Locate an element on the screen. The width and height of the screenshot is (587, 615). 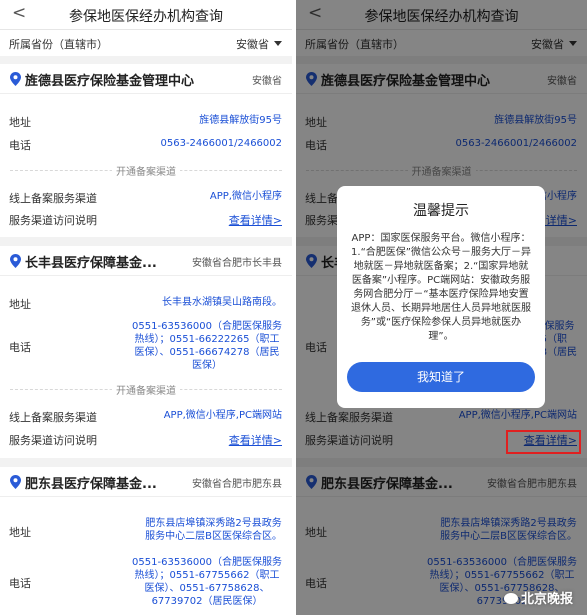
org-header: 旌德县医疗保险基金管理中心 安徽省 is located at coordinates (146, 79).